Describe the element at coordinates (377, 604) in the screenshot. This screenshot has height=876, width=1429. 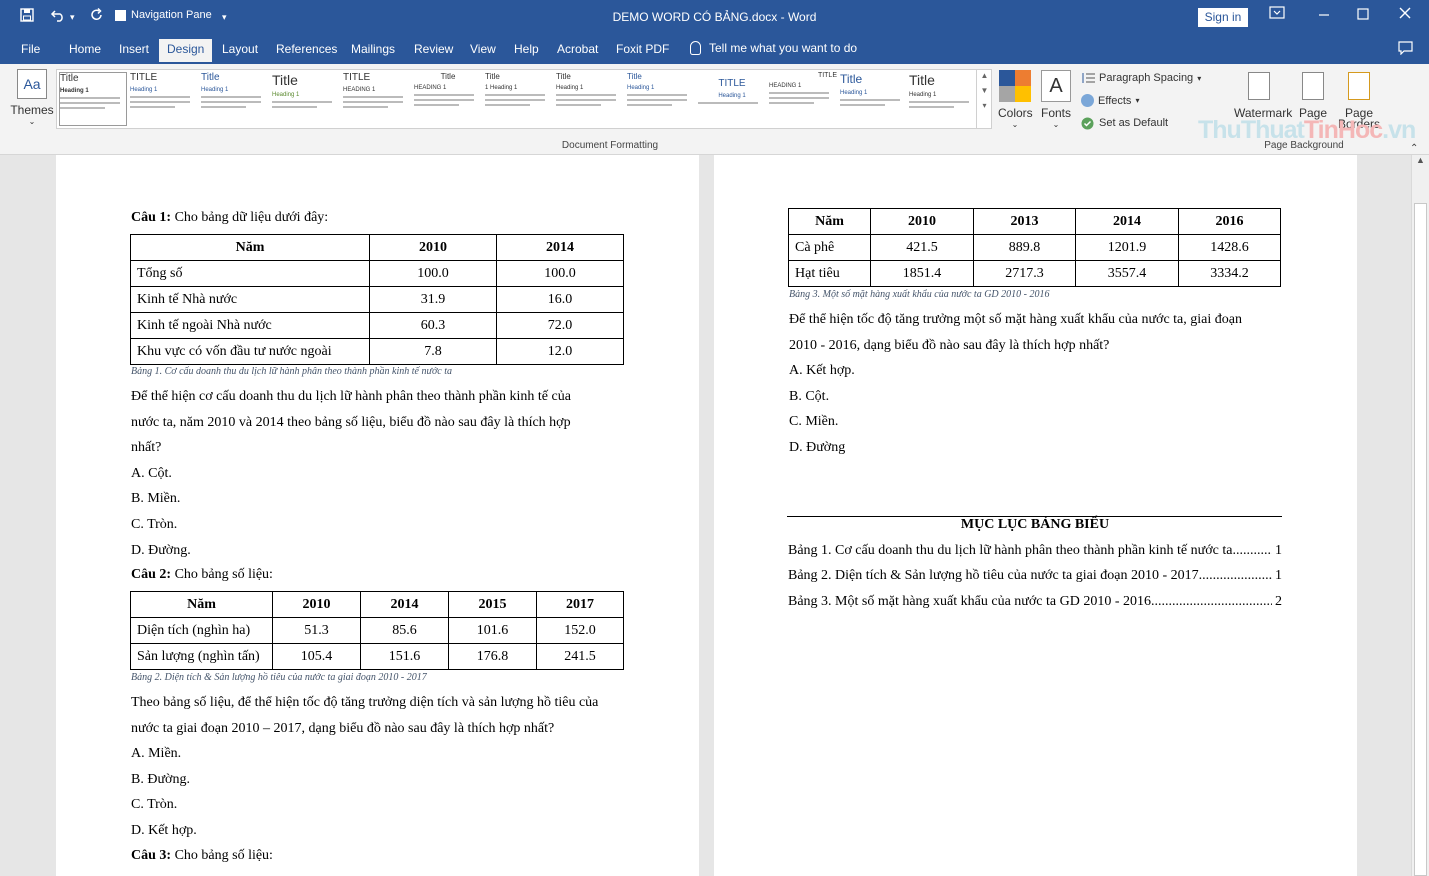
I see `table-header-row: Năm 2010 2014 2015 2017` at that location.